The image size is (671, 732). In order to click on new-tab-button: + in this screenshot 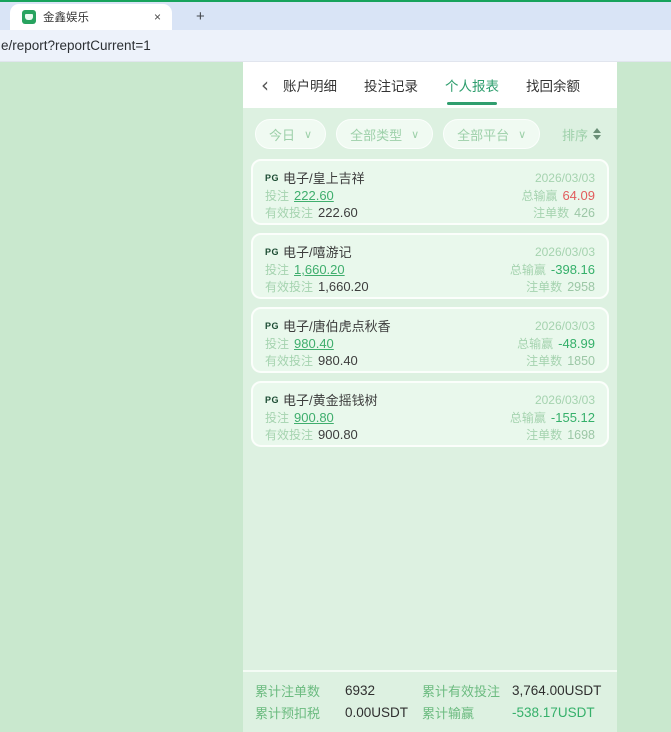, I will do `click(200, 17)`.